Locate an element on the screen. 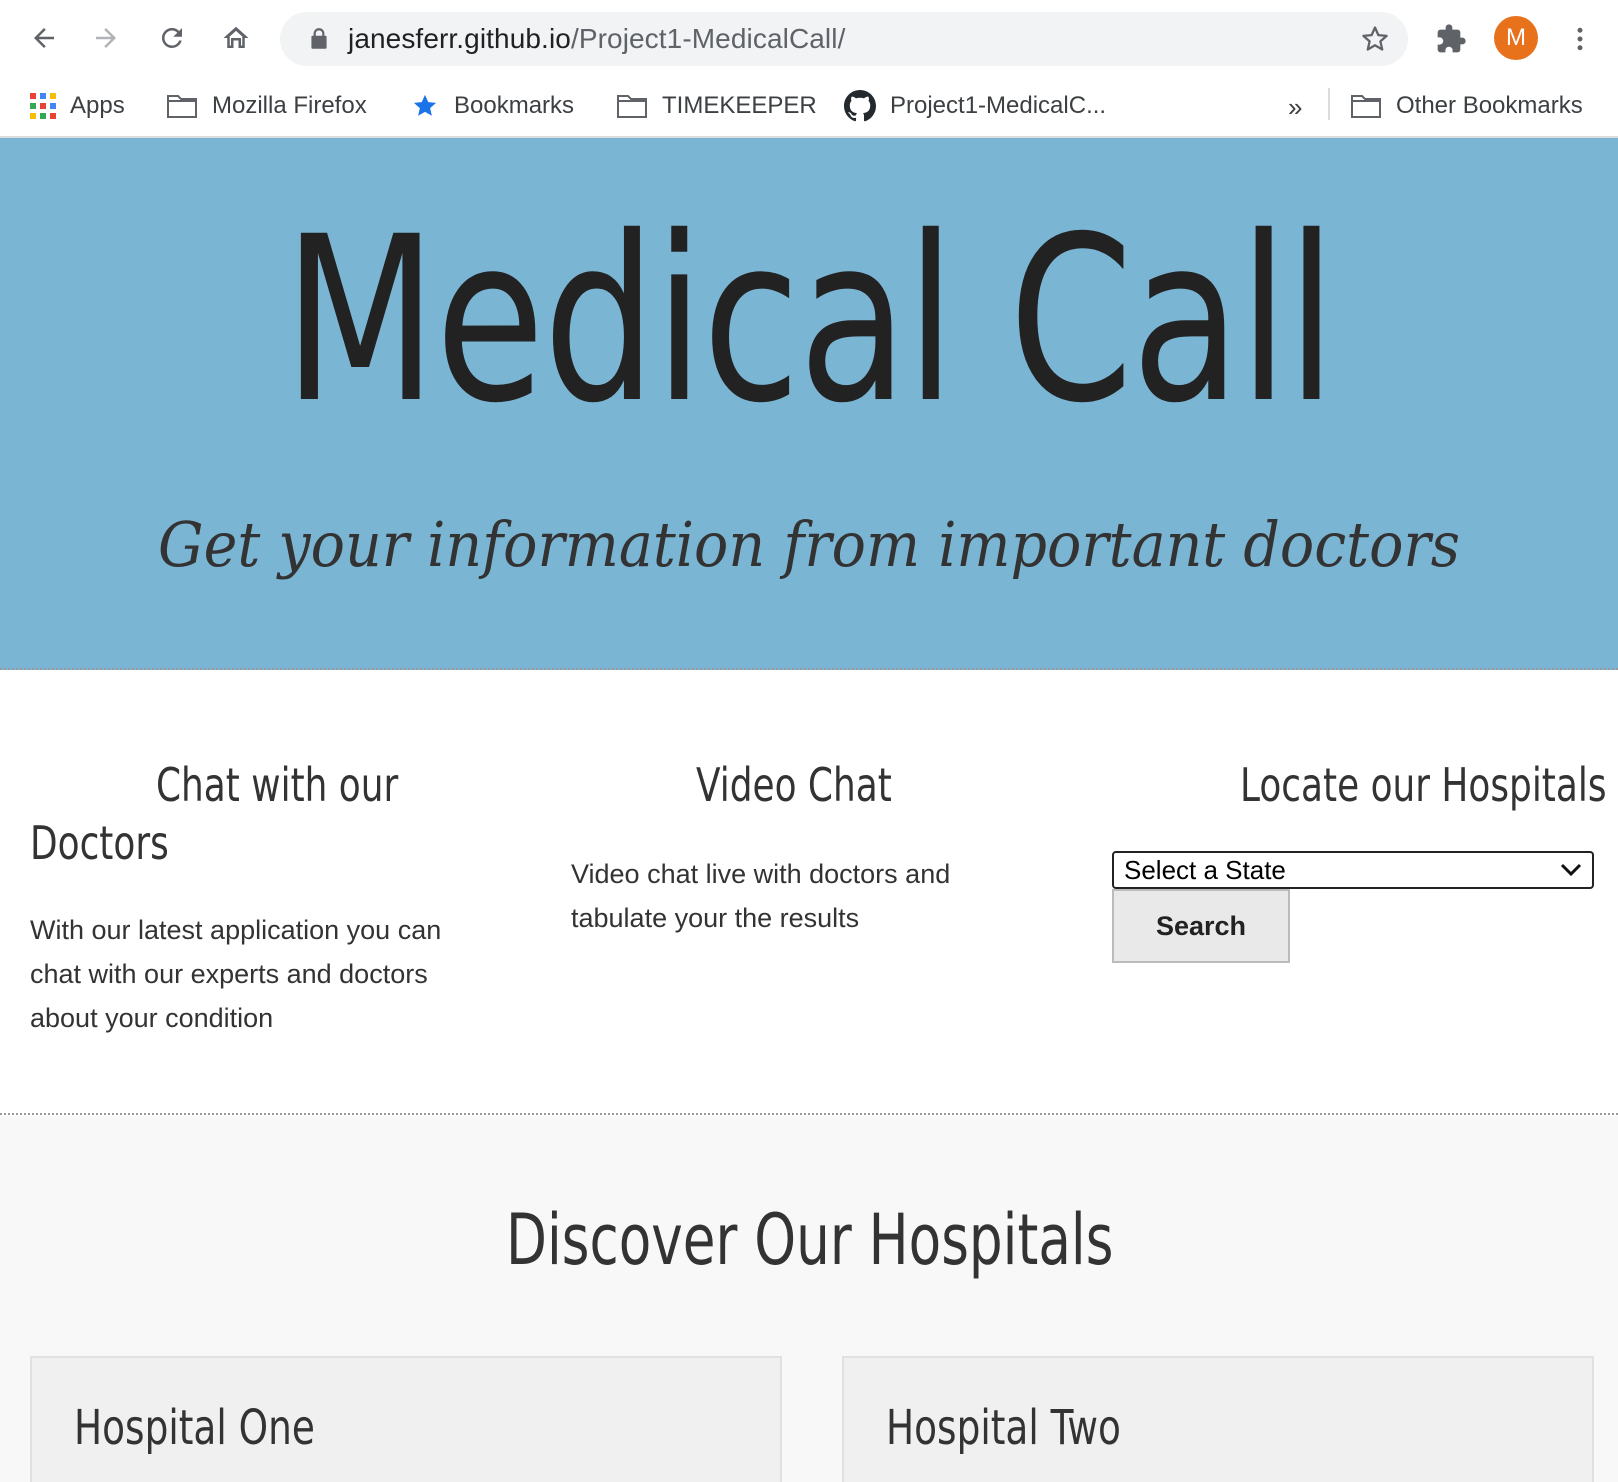 This screenshot has height=1482, width=1618. bookmark-apps: Apps is located at coordinates (77, 106).